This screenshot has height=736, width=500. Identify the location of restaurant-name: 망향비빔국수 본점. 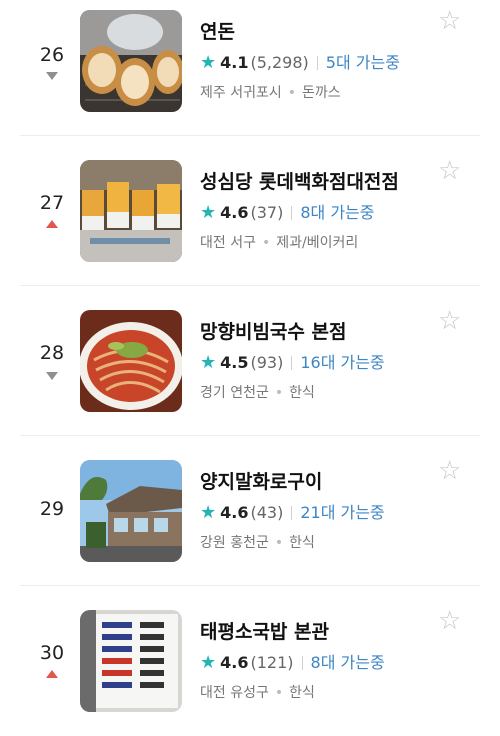
(315, 332).